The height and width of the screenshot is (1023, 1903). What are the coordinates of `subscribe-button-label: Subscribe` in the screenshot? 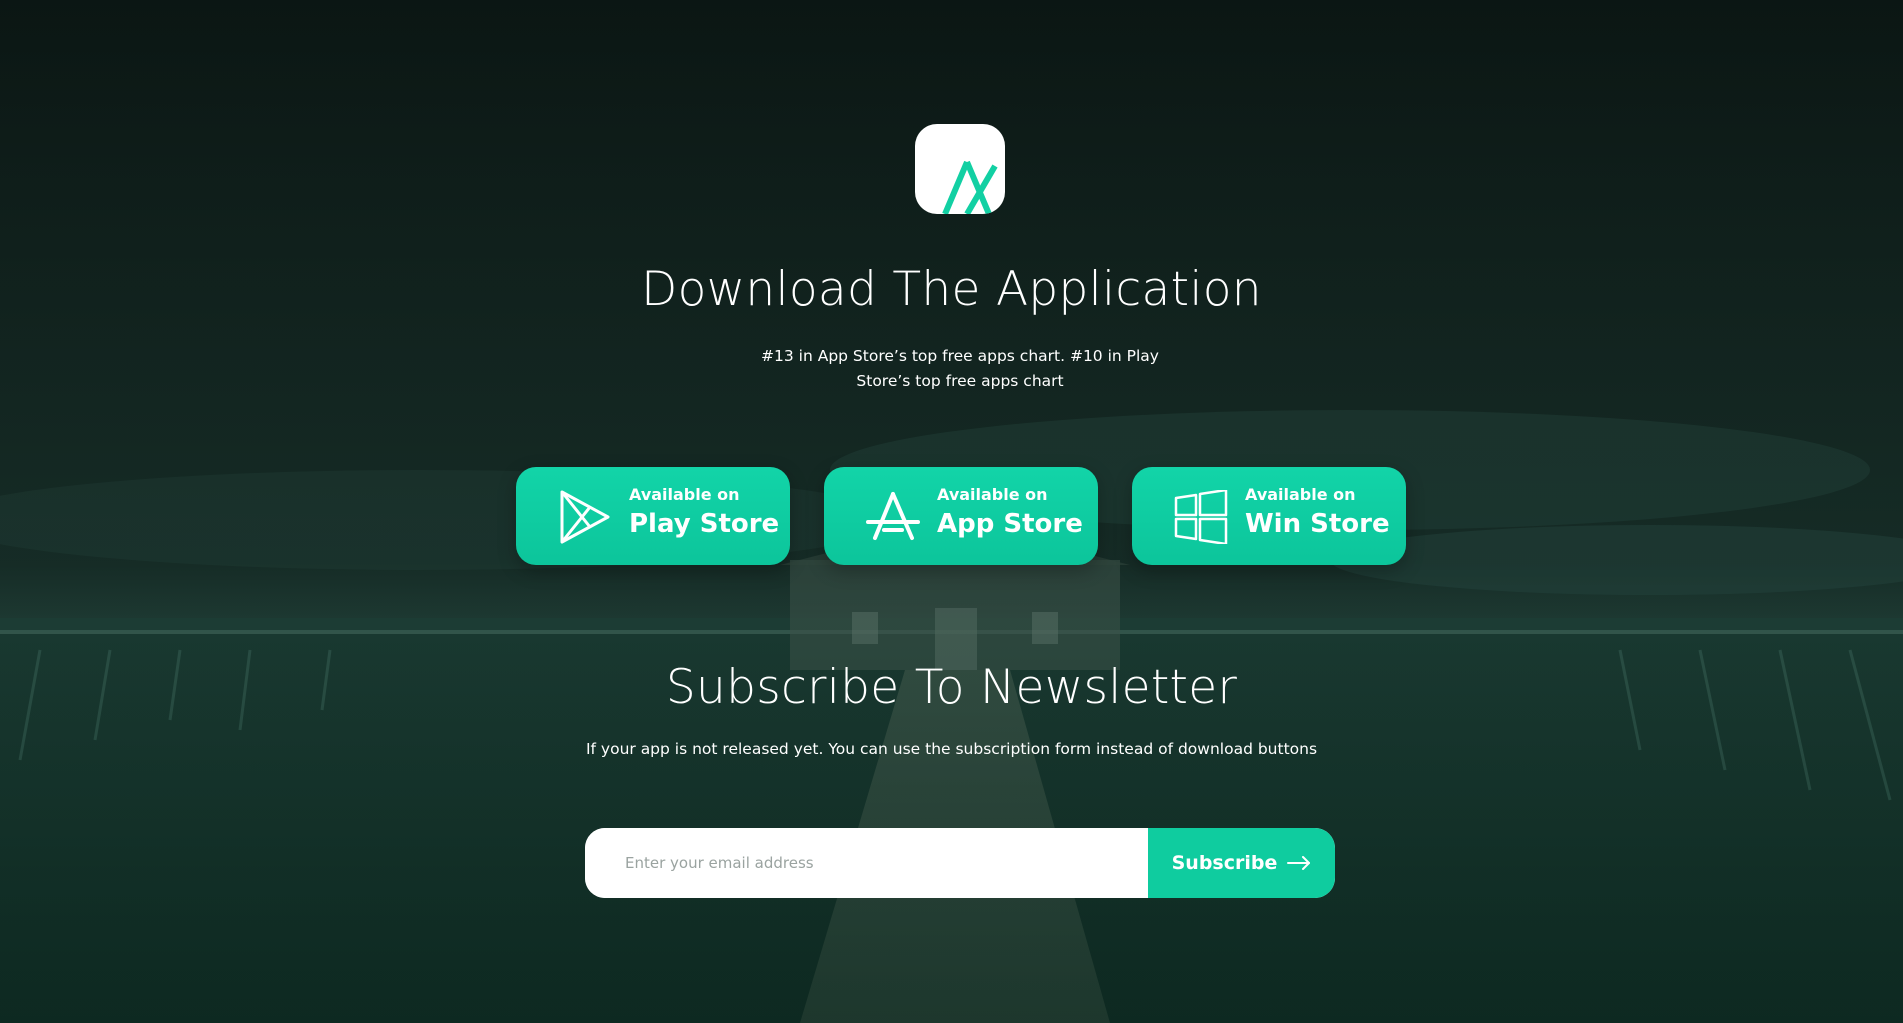 It's located at (1224, 863).